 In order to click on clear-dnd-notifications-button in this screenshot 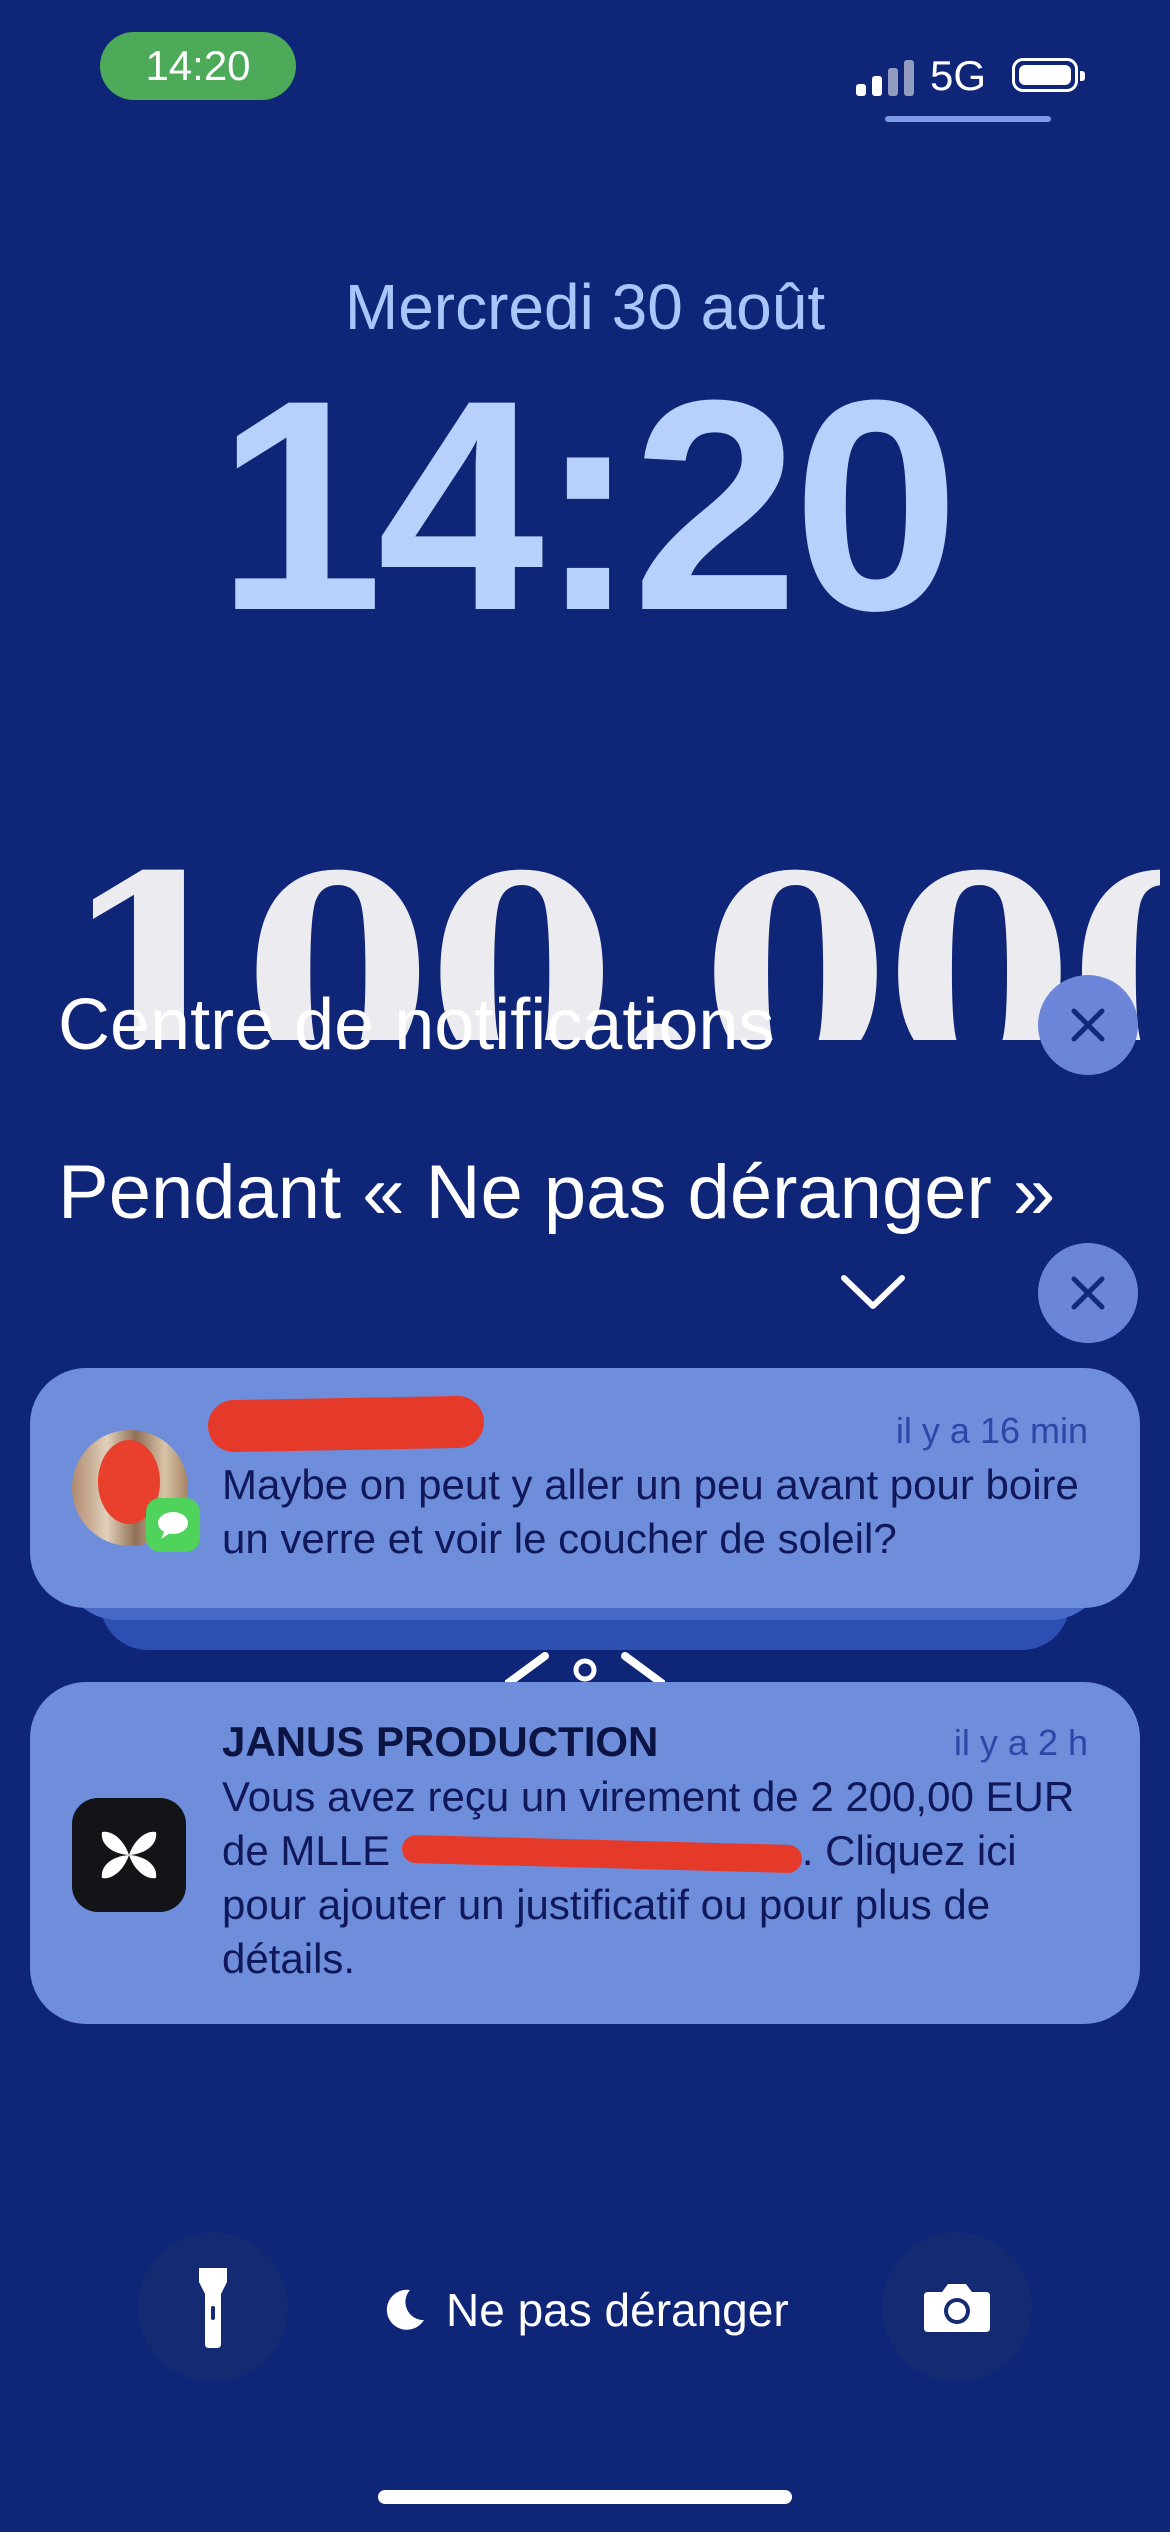, I will do `click(1088, 1293)`.